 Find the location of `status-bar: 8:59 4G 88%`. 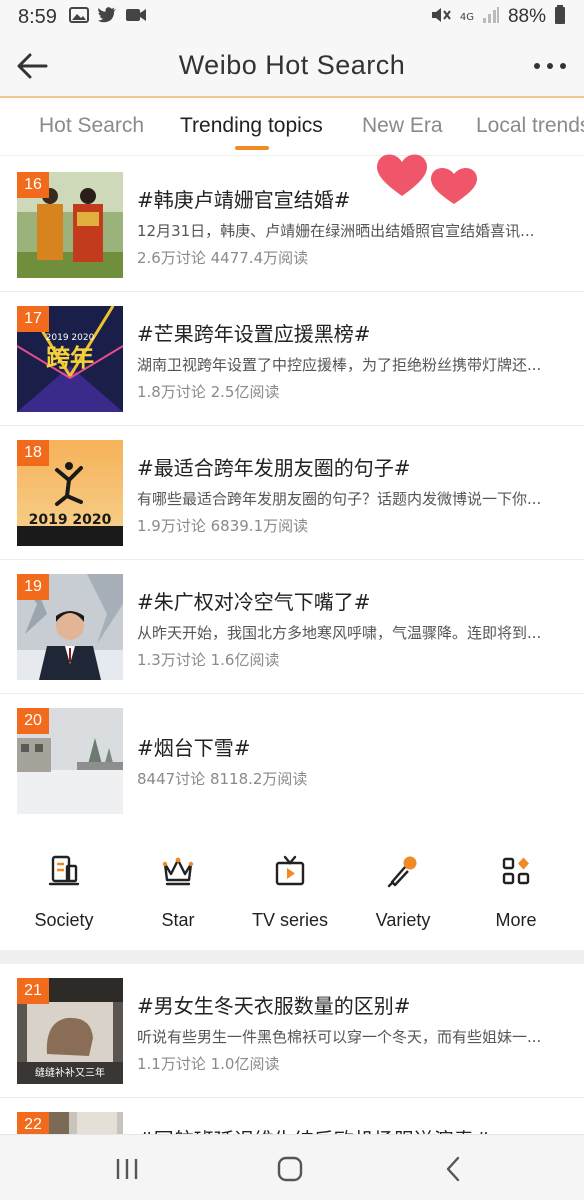

status-bar: 8:59 4G 88% is located at coordinates (292, 17).